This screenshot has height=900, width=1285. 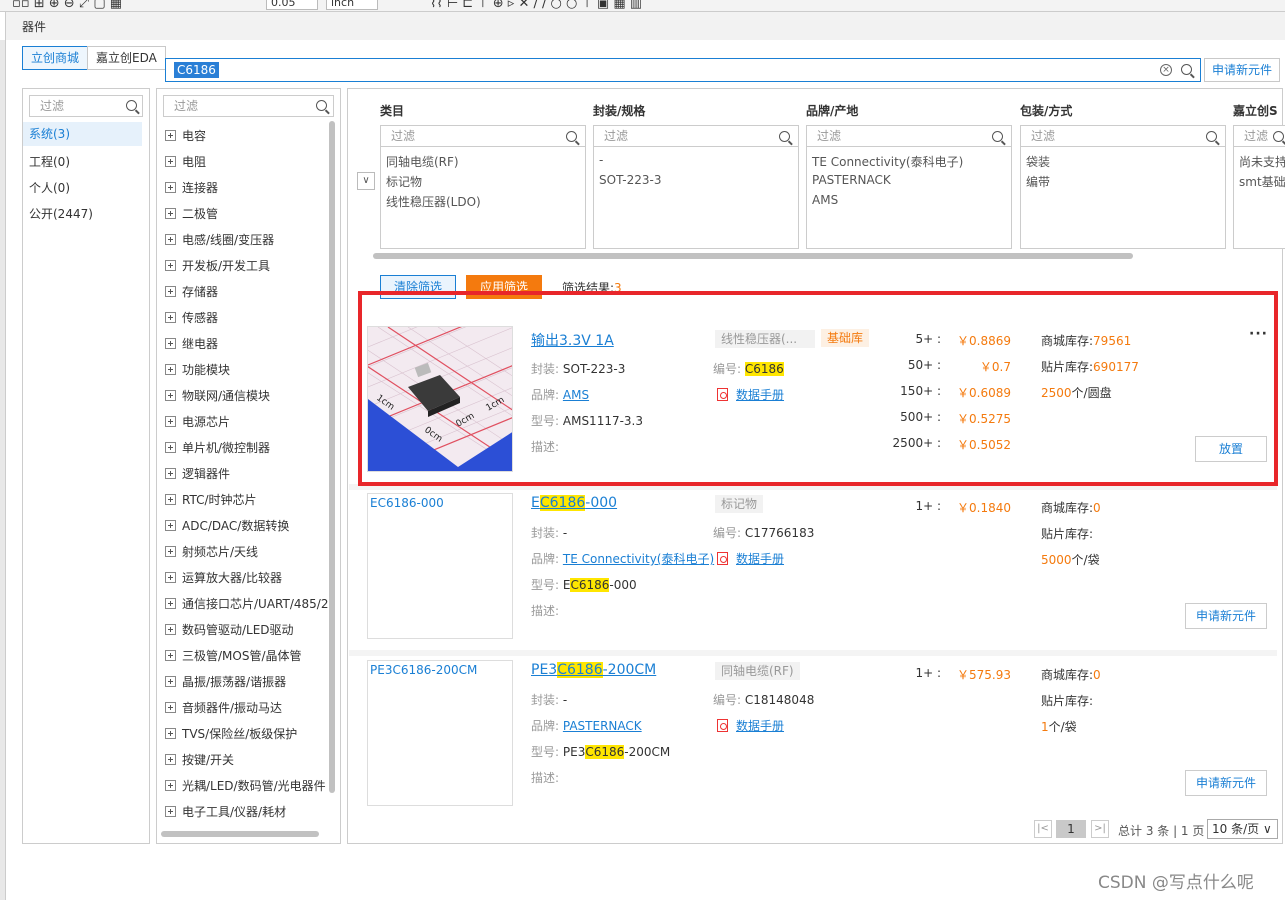 What do you see at coordinates (1038, 161) in the screenshot?
I see `attribute-option: 袋装` at bounding box center [1038, 161].